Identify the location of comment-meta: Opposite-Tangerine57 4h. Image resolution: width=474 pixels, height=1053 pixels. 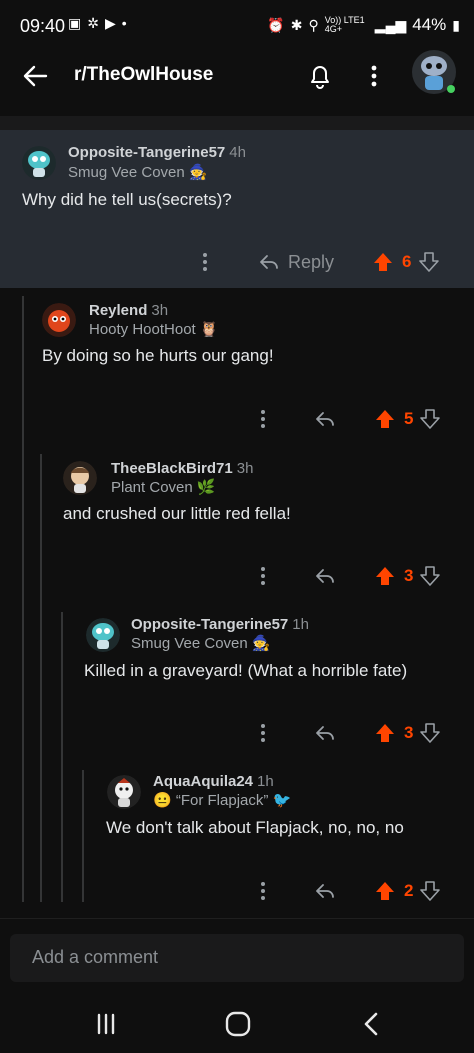
(157, 152).